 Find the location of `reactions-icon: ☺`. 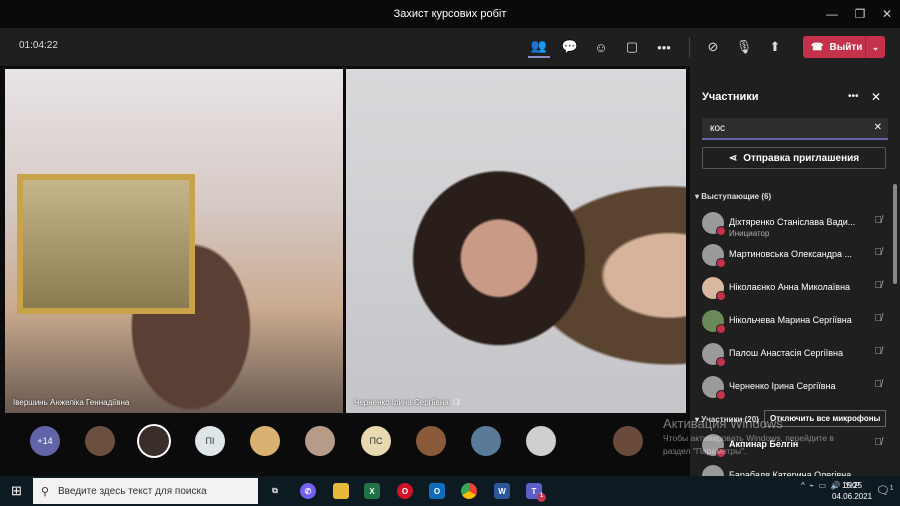

reactions-icon: ☺ is located at coordinates (601, 47).